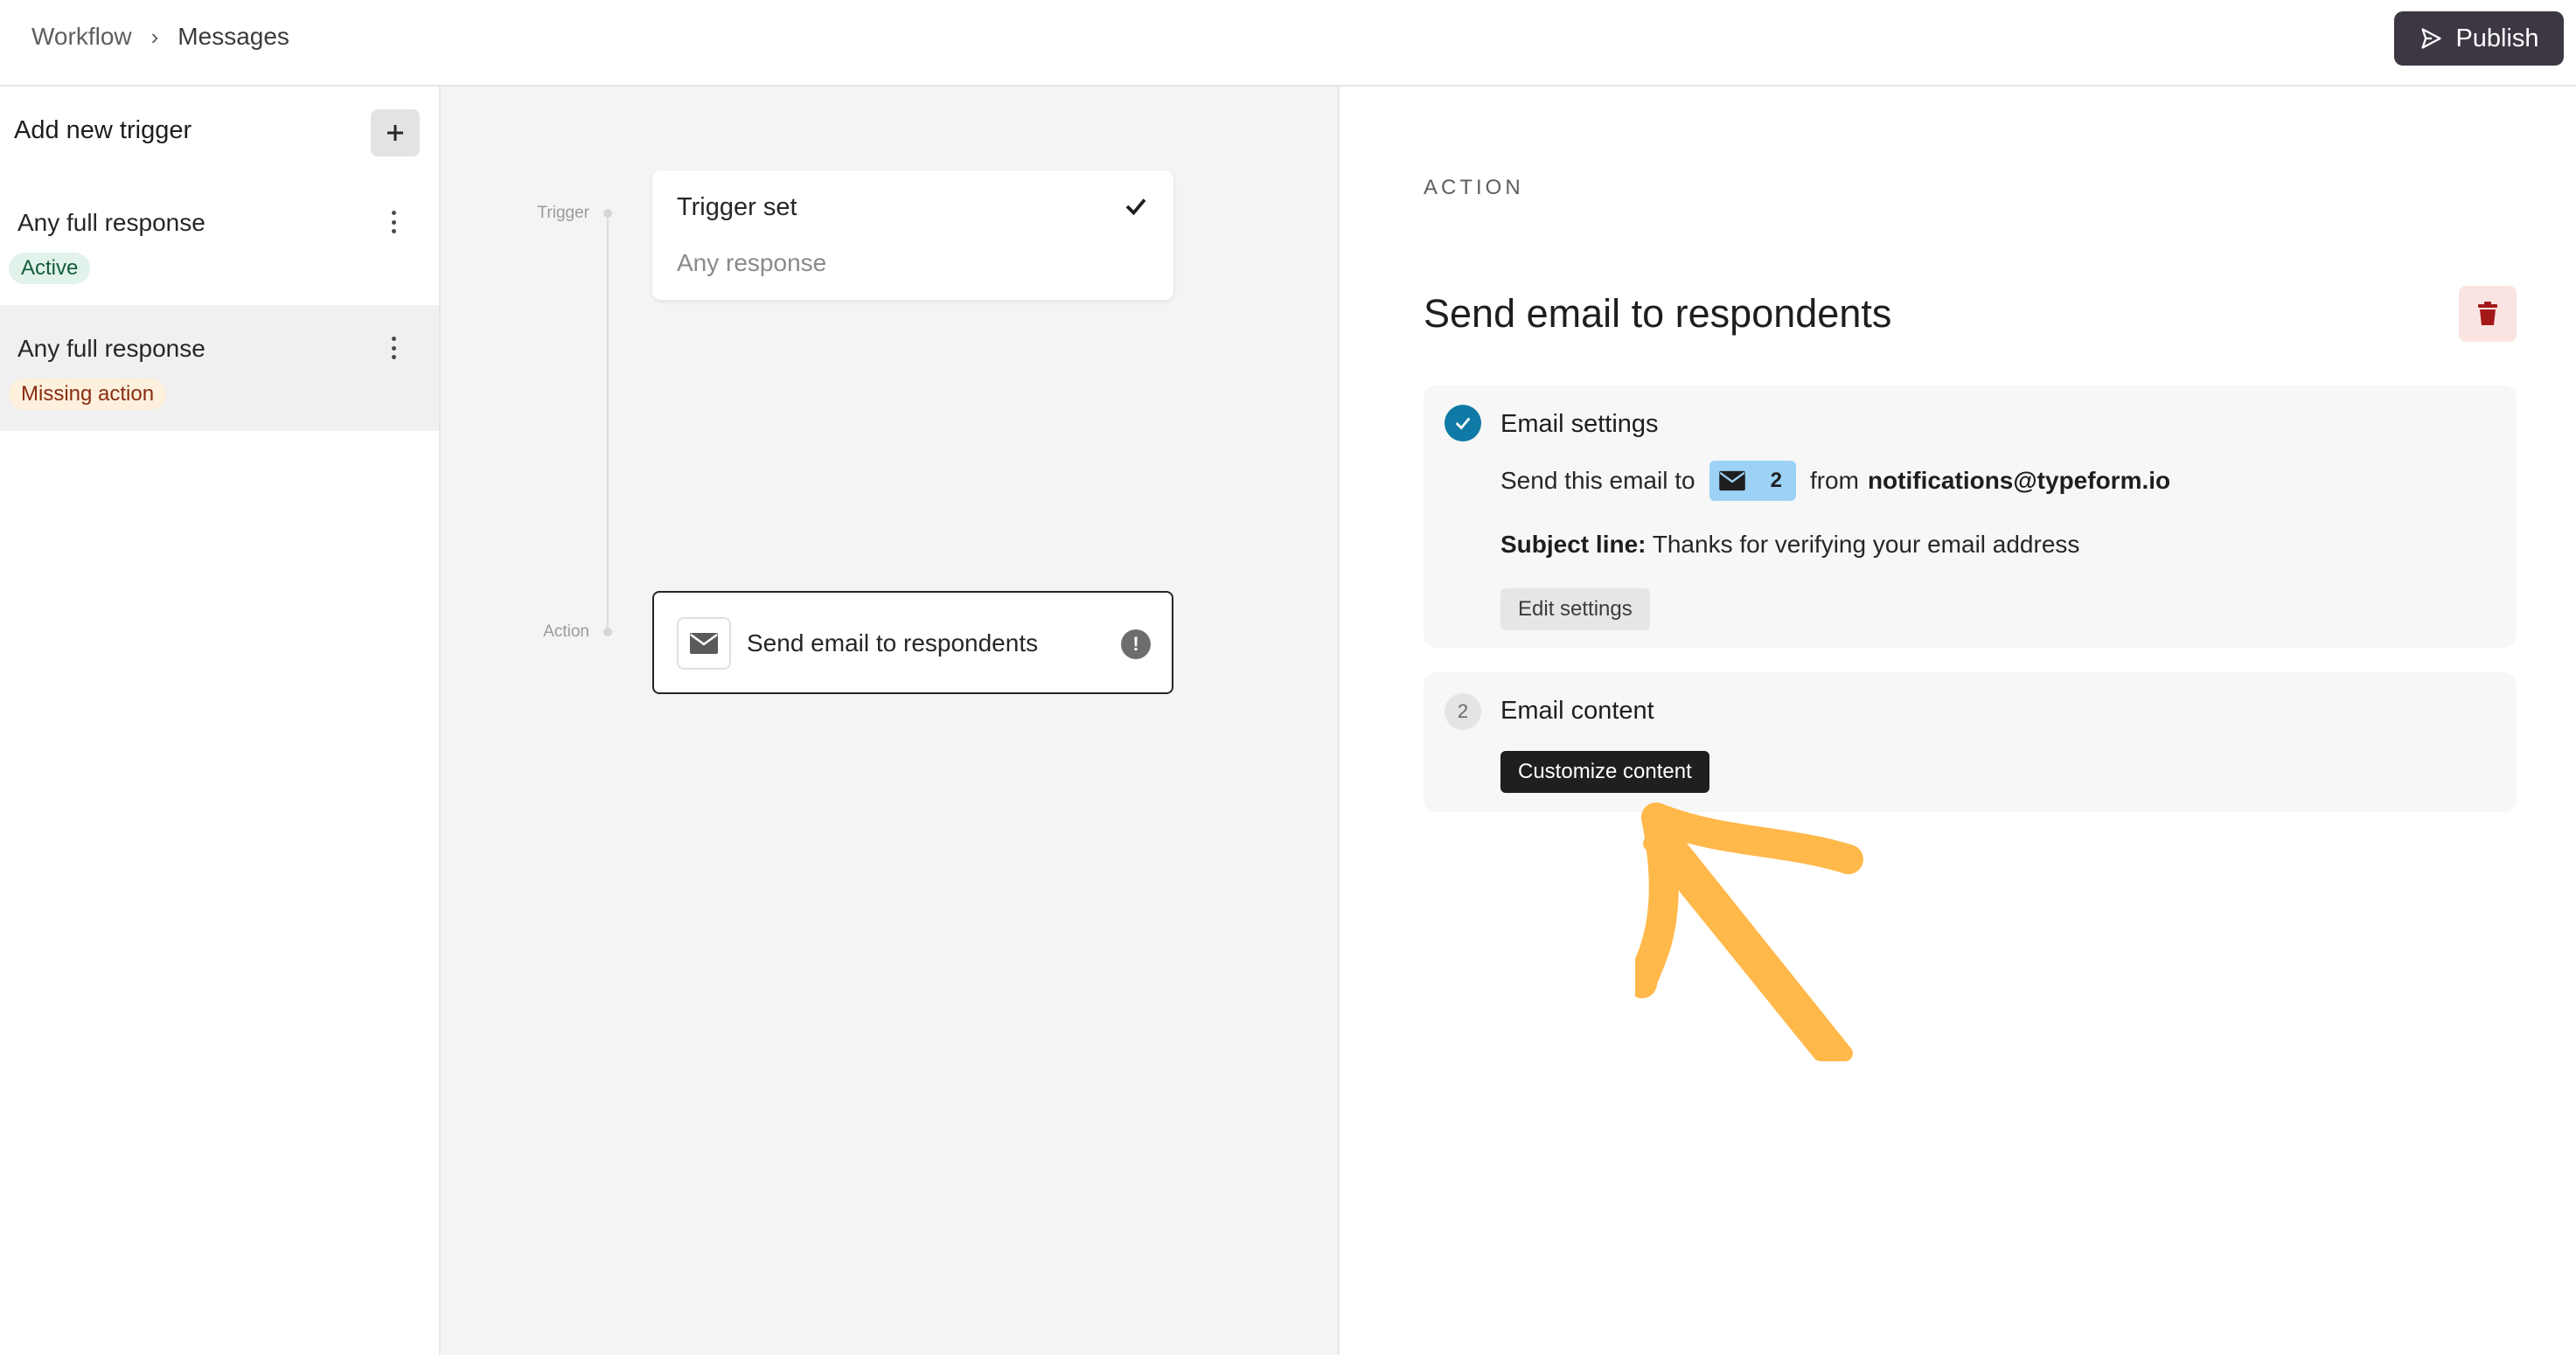 This screenshot has height=1355, width=2576. Describe the element at coordinates (1604, 772) in the screenshot. I see `customize-content-button: Customize content` at that location.